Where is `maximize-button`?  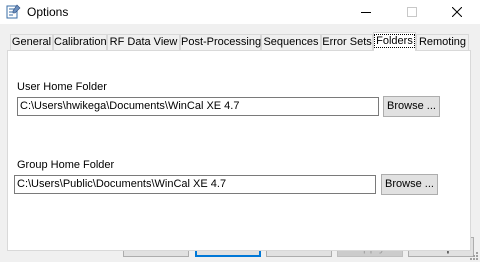 maximize-button is located at coordinates (412, 12).